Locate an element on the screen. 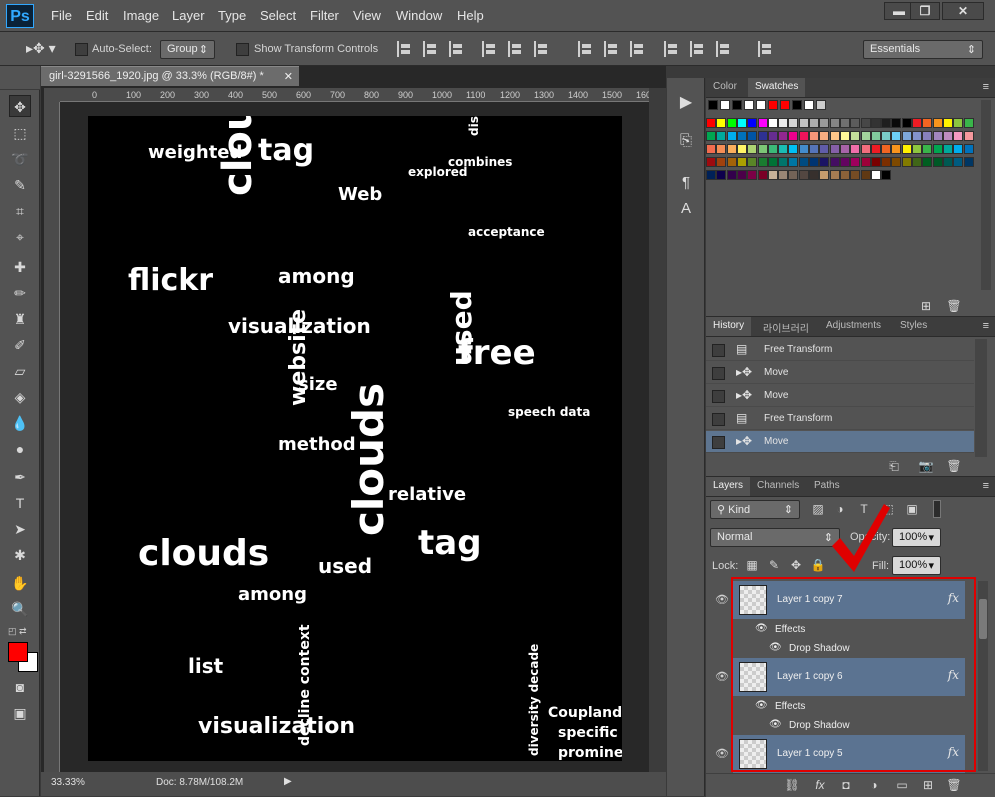 Image resolution: width=995 pixels, height=797 pixels. new-group-folder-icon: ▭ is located at coordinates (902, 785).